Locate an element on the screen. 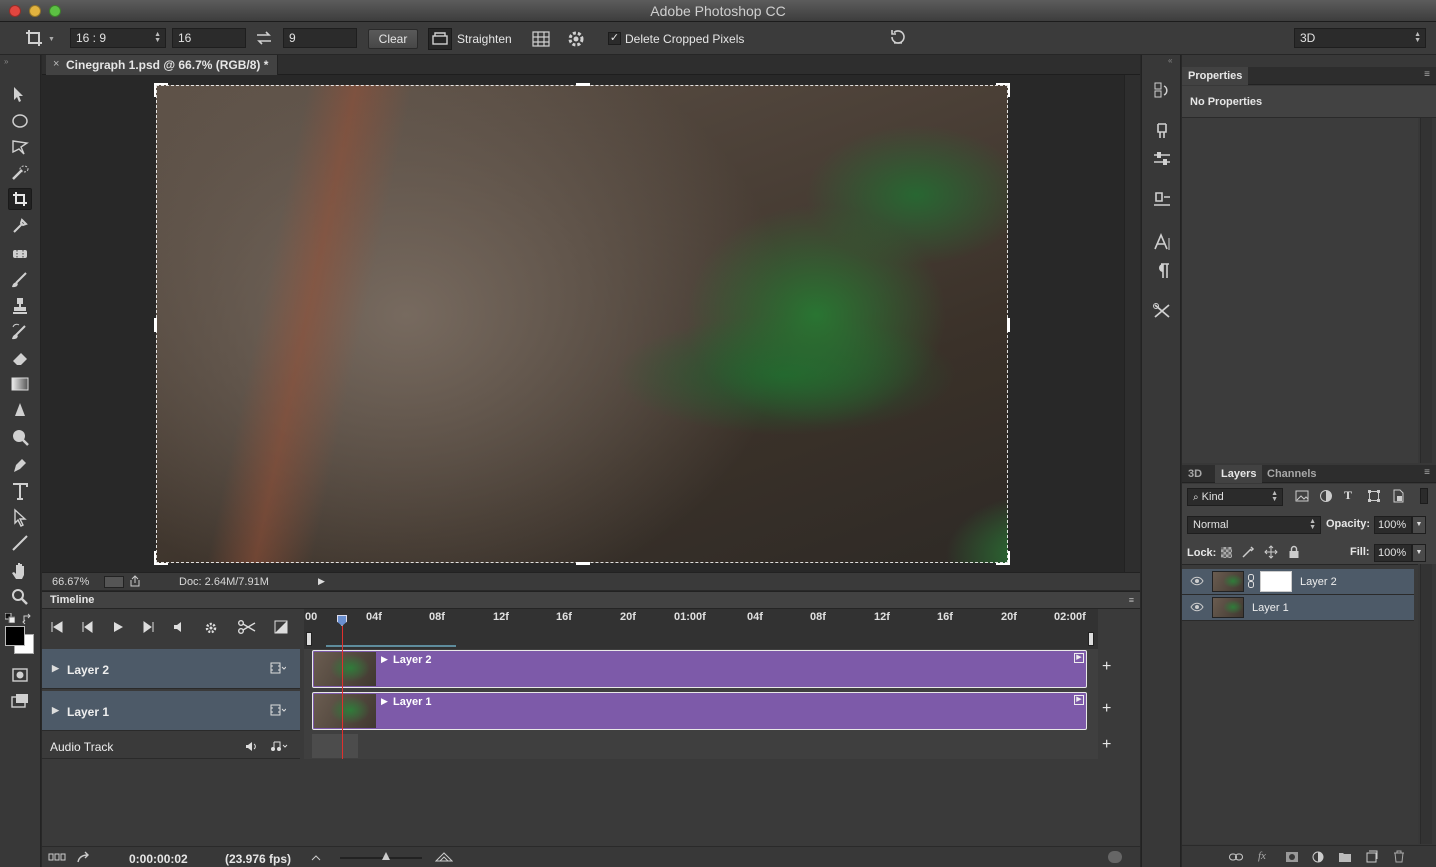 This screenshot has height=867, width=1436. opacity-field: 100% is located at coordinates (1393, 525).